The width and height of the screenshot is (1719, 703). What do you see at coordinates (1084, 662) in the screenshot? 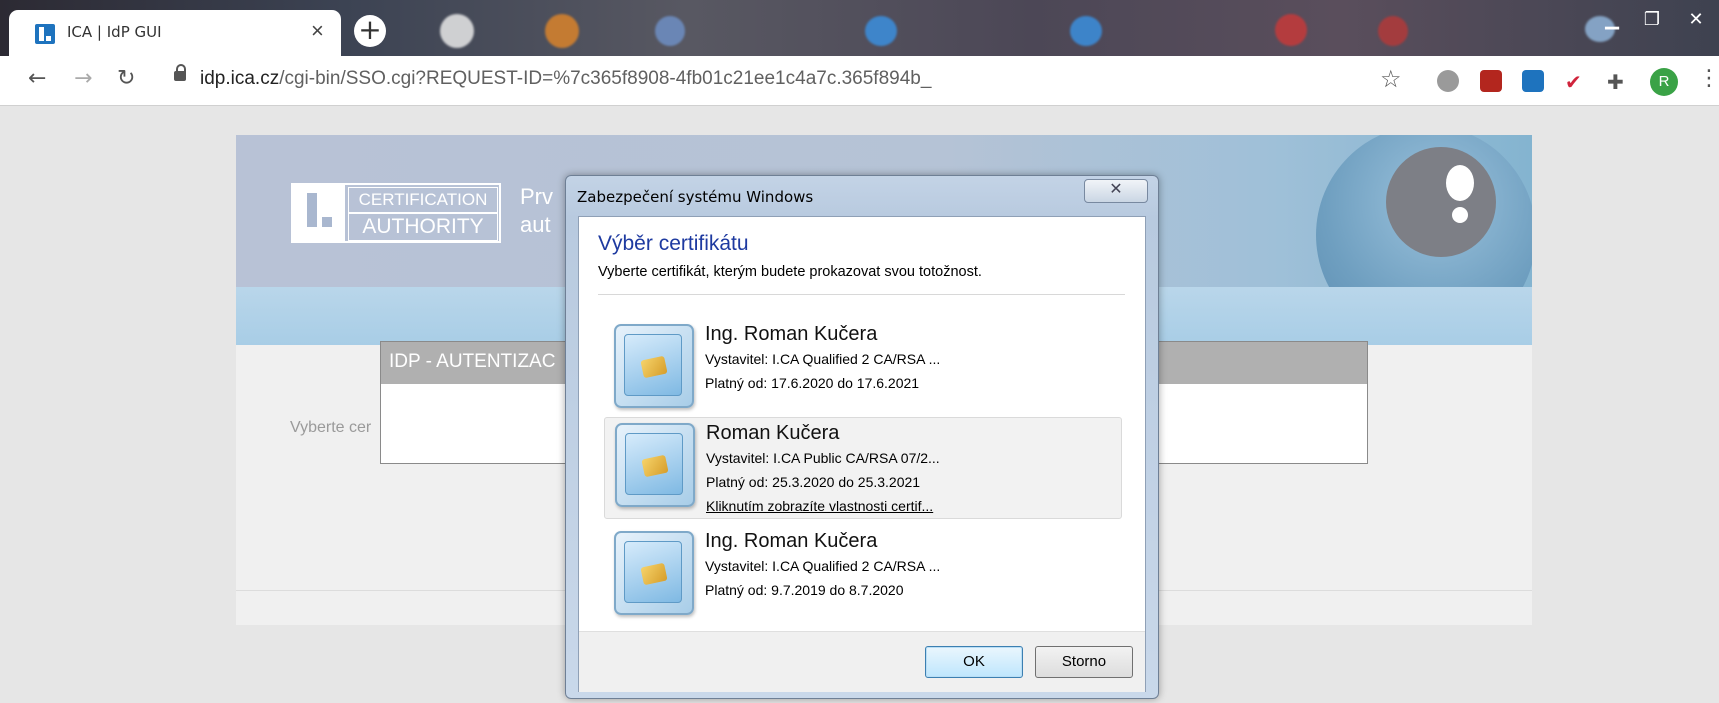
I see `cancel-button: Storno` at bounding box center [1084, 662].